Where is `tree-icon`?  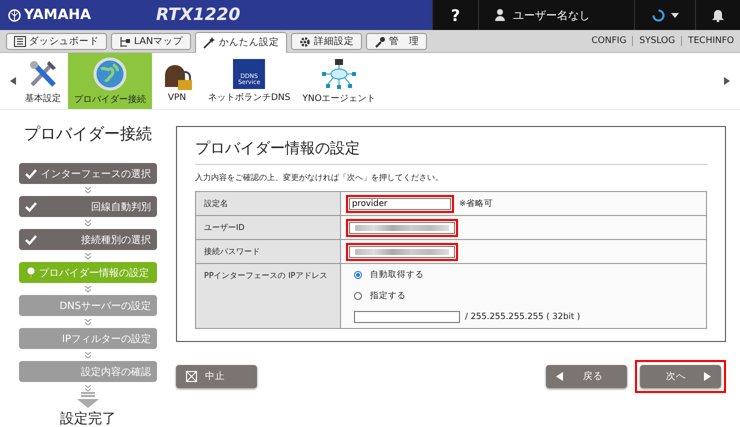 tree-icon is located at coordinates (125, 42).